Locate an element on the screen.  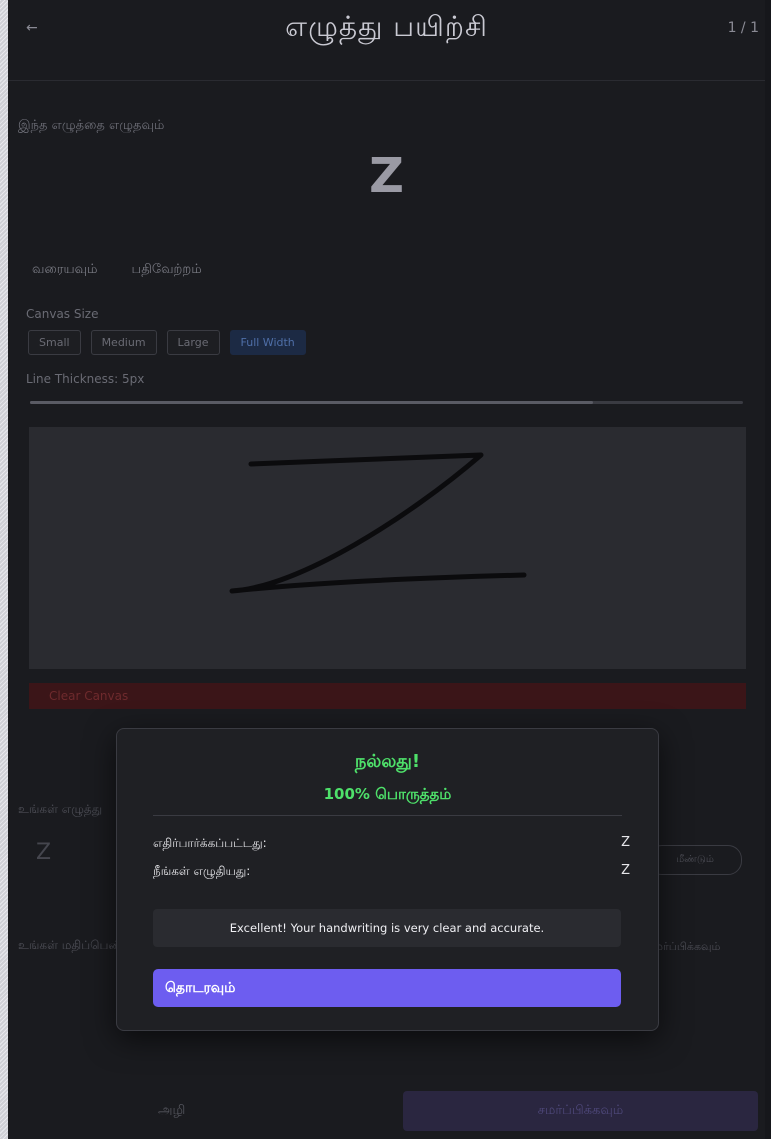
recognized-letter: Z is located at coordinates (44, 852).